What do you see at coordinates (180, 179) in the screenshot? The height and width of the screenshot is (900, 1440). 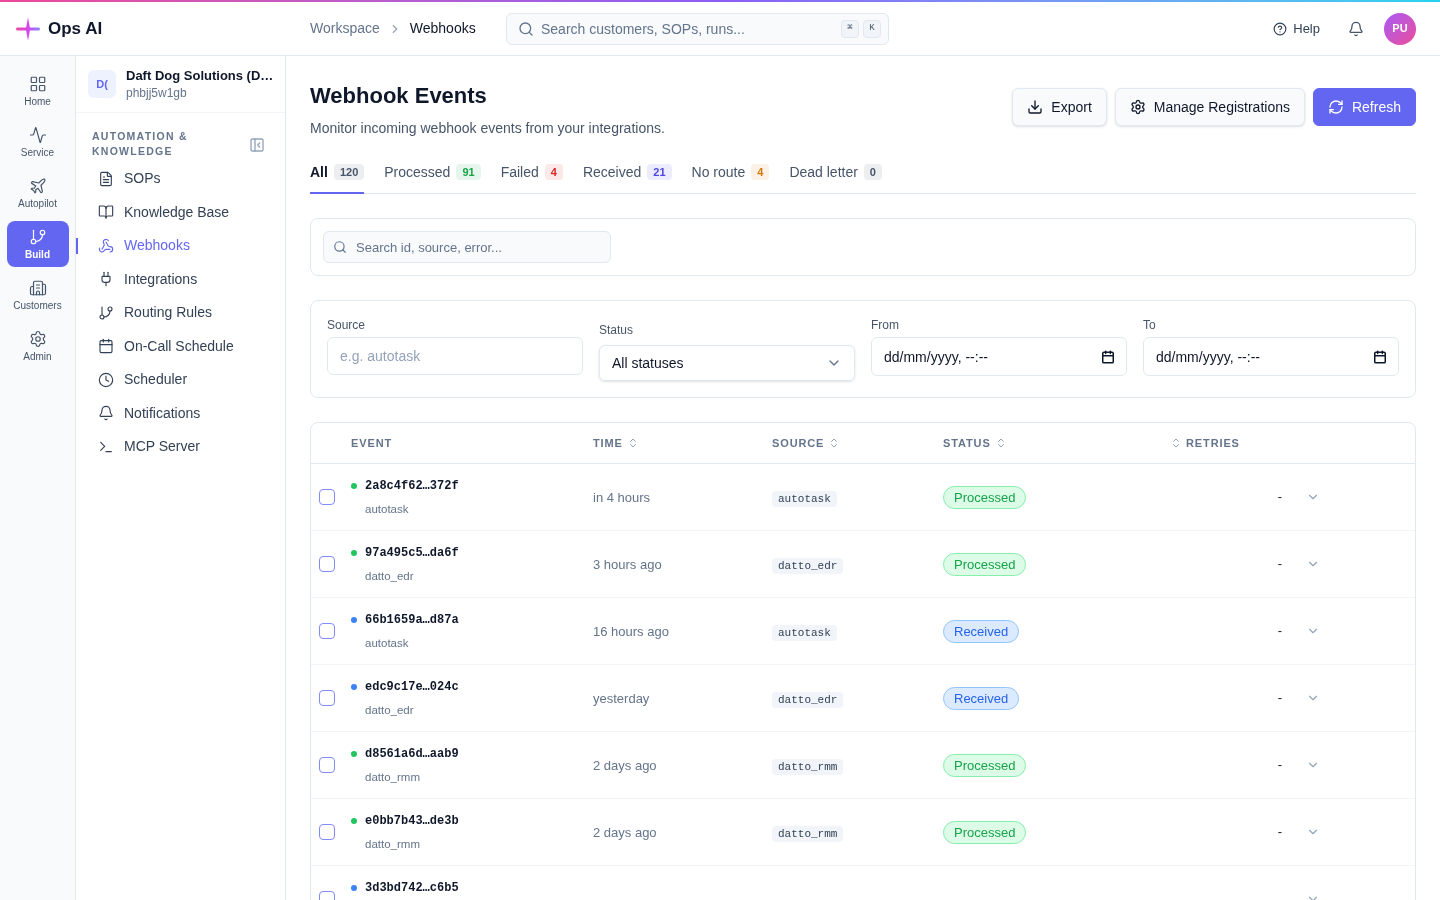 I see `sidebar-nav-item: SOPs` at bounding box center [180, 179].